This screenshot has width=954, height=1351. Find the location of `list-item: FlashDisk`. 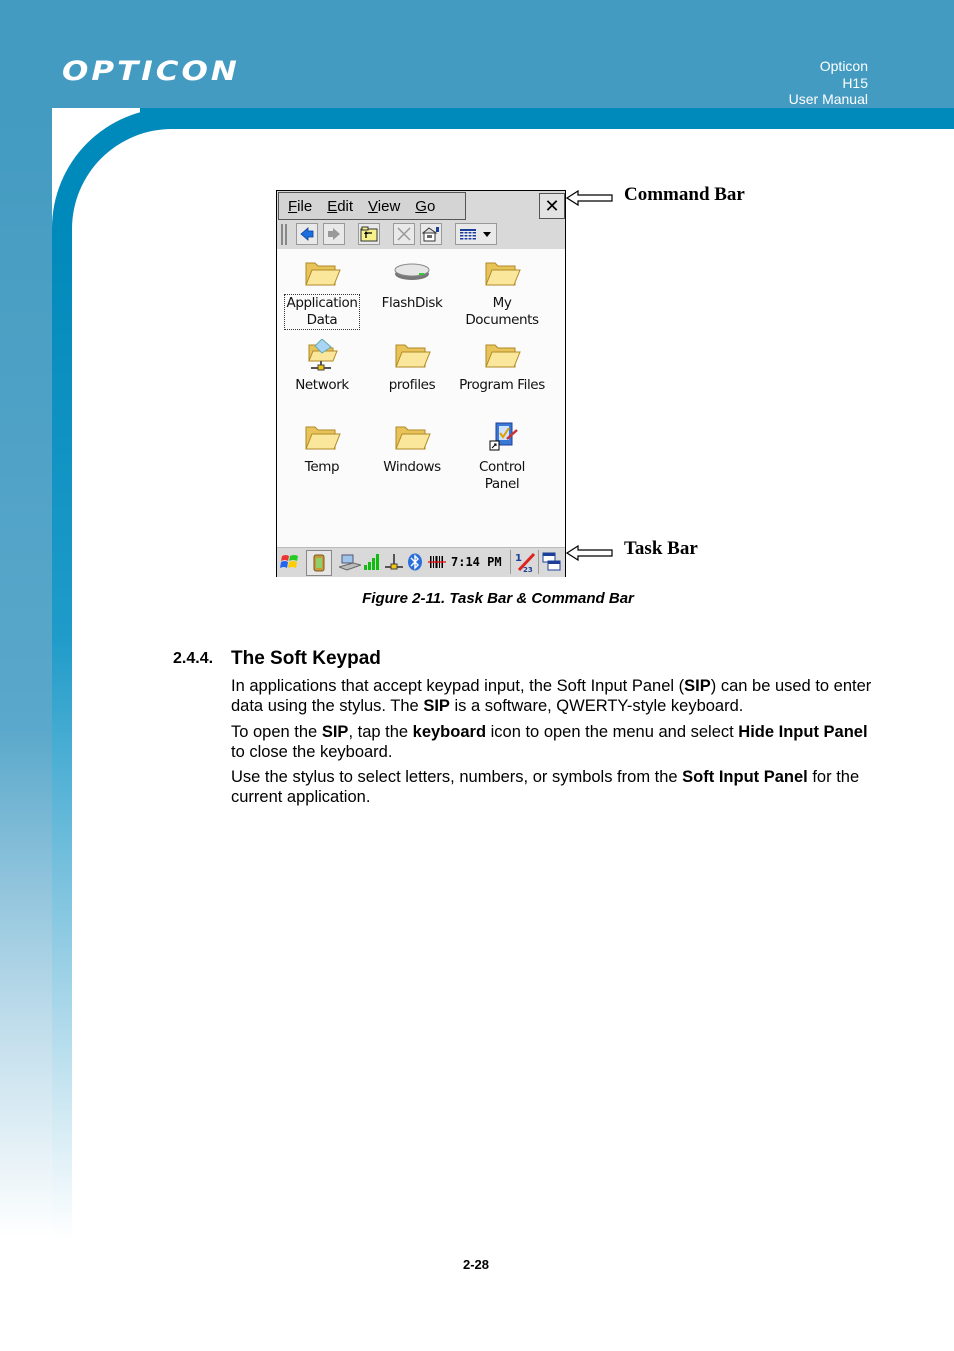

list-item: FlashDisk is located at coordinates (412, 284).